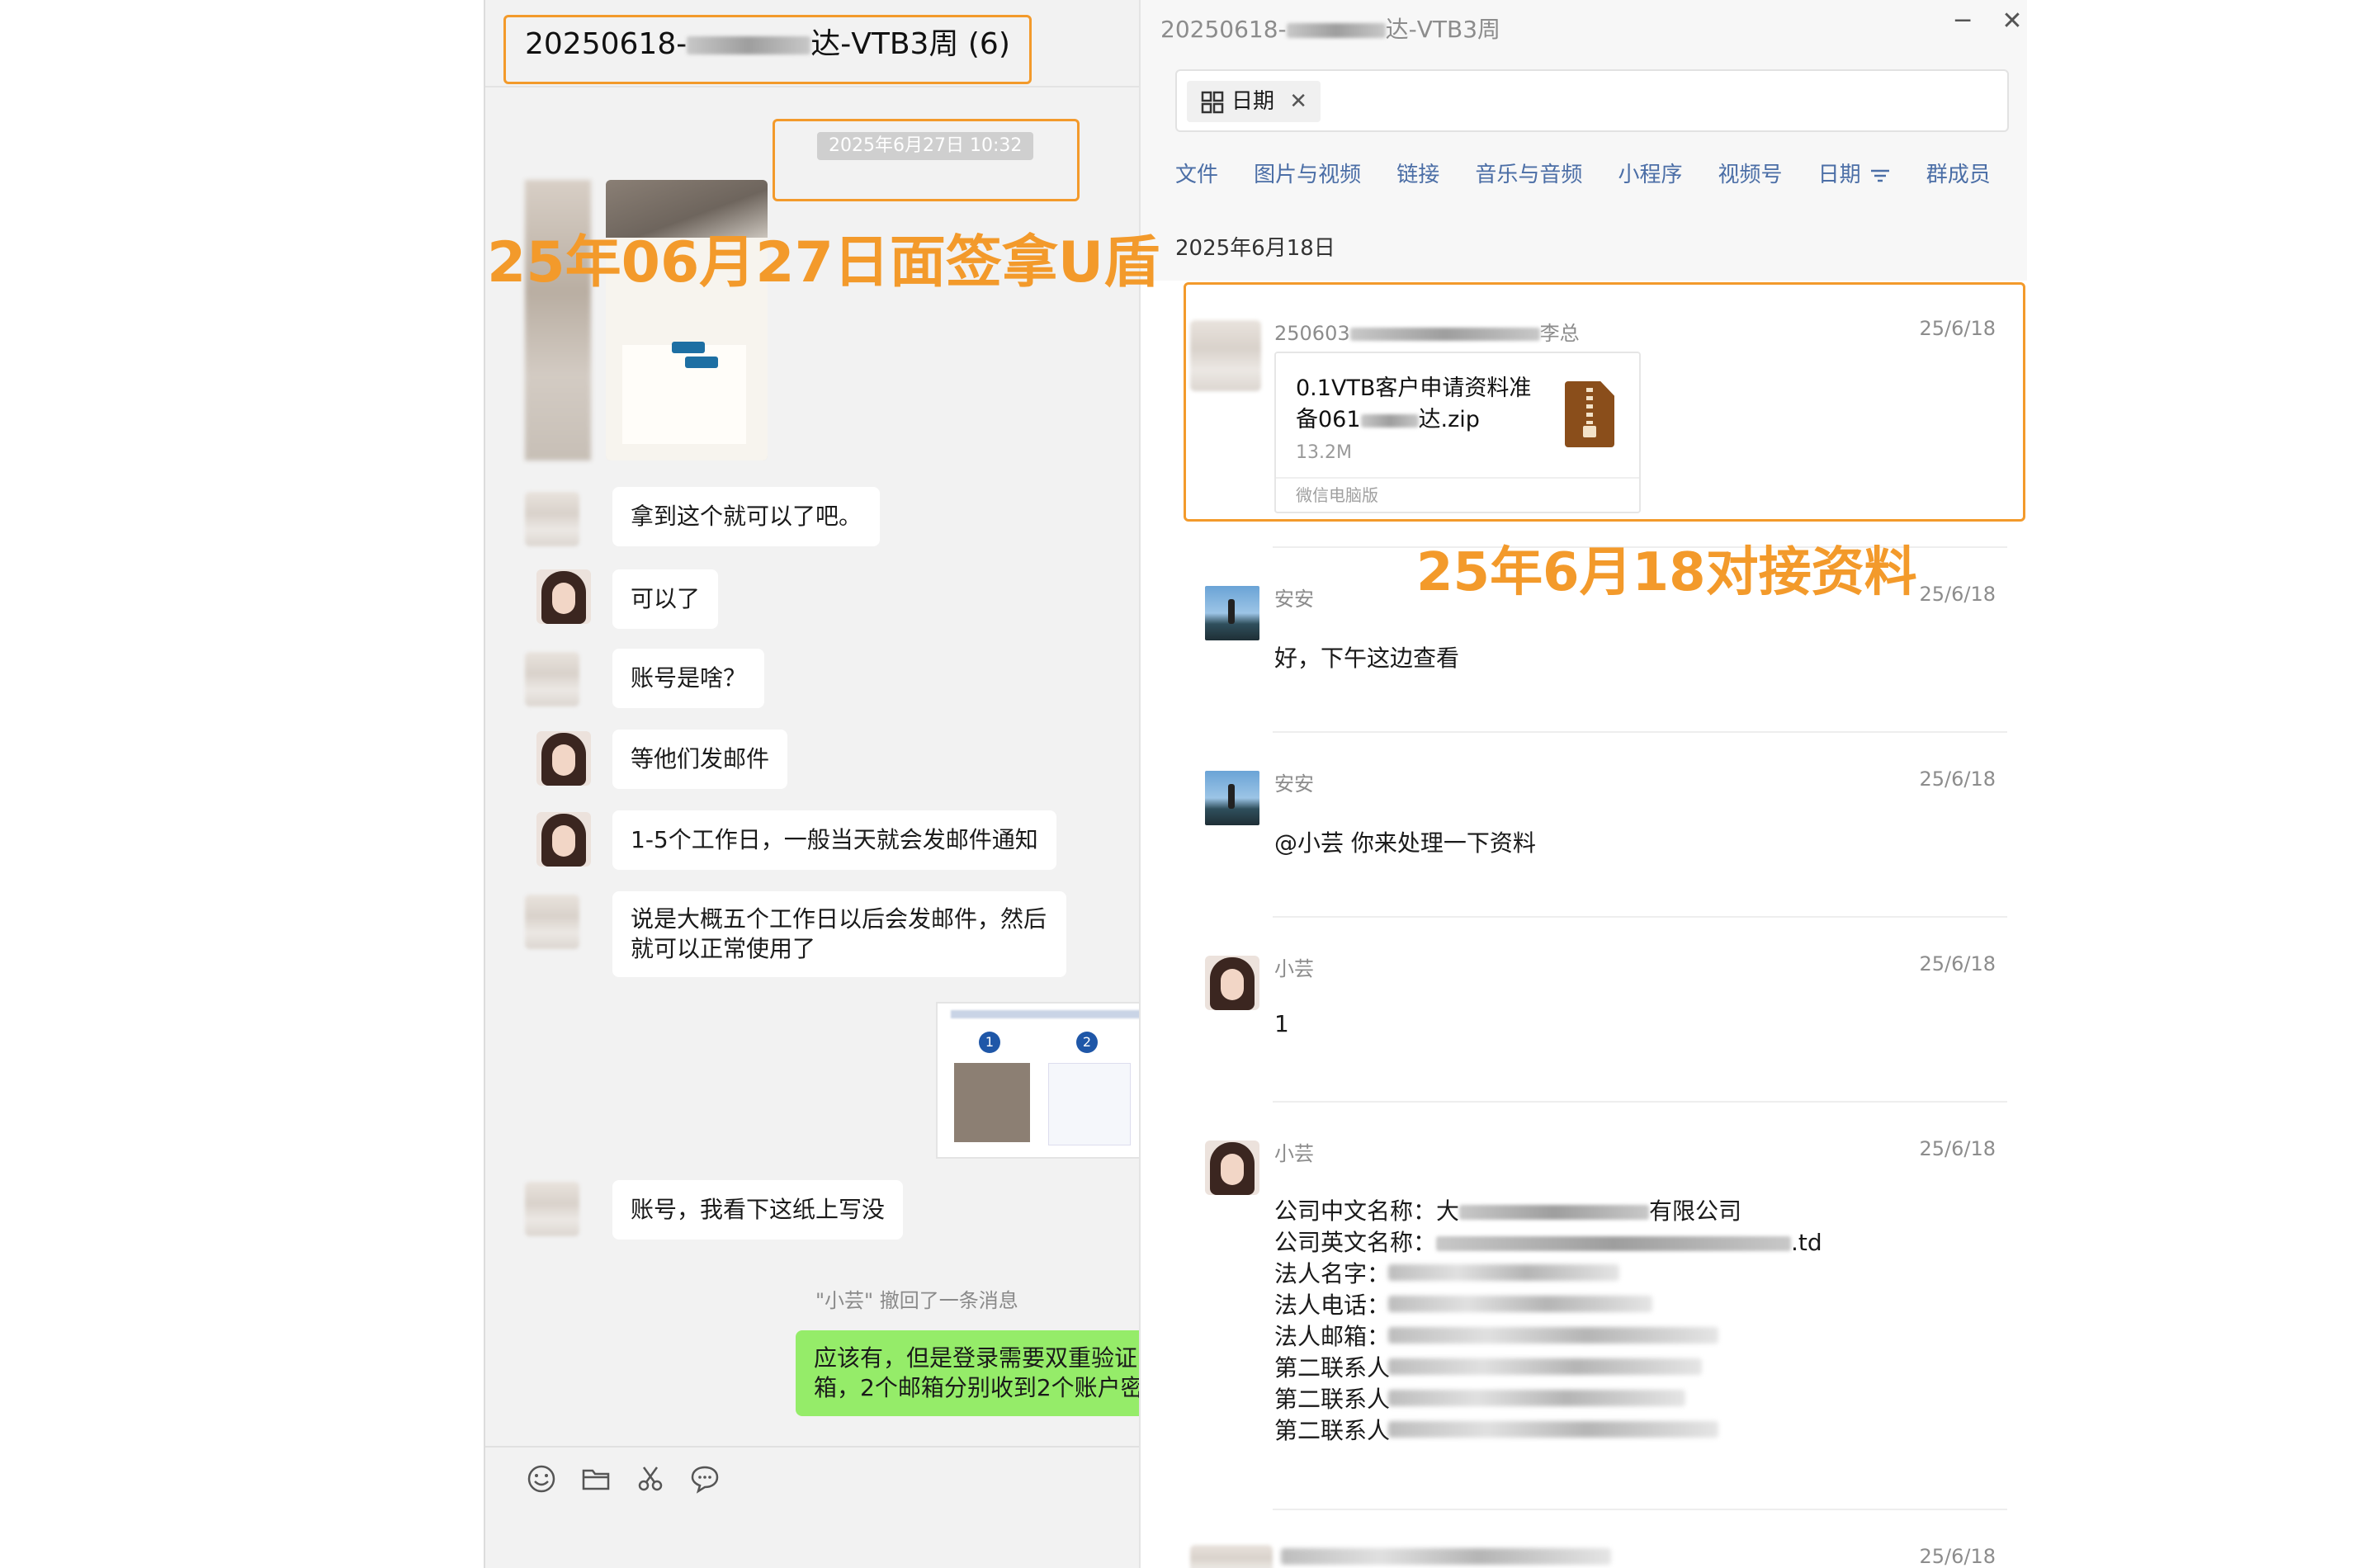 The image size is (2358, 1568). I want to click on folder-icon, so click(596, 1478).